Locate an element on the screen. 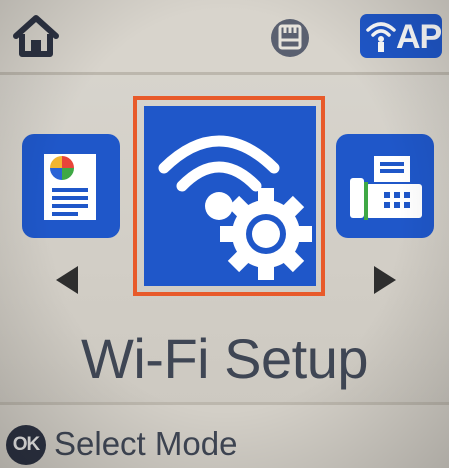 This screenshot has height=468, width=449. ap-badge-label: AP is located at coordinates (419, 37).